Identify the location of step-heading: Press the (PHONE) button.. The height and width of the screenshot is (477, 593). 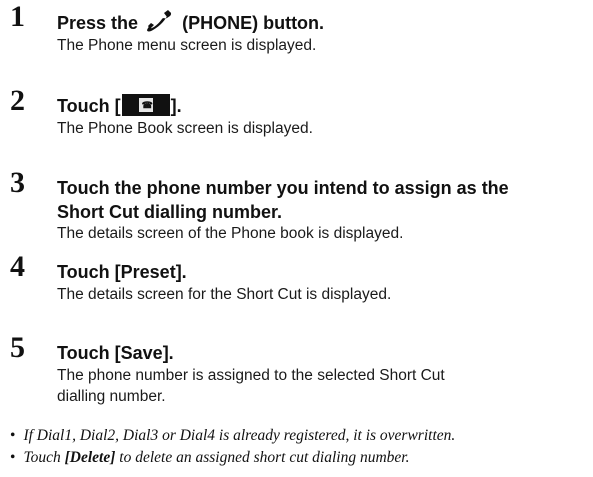
(190, 24).